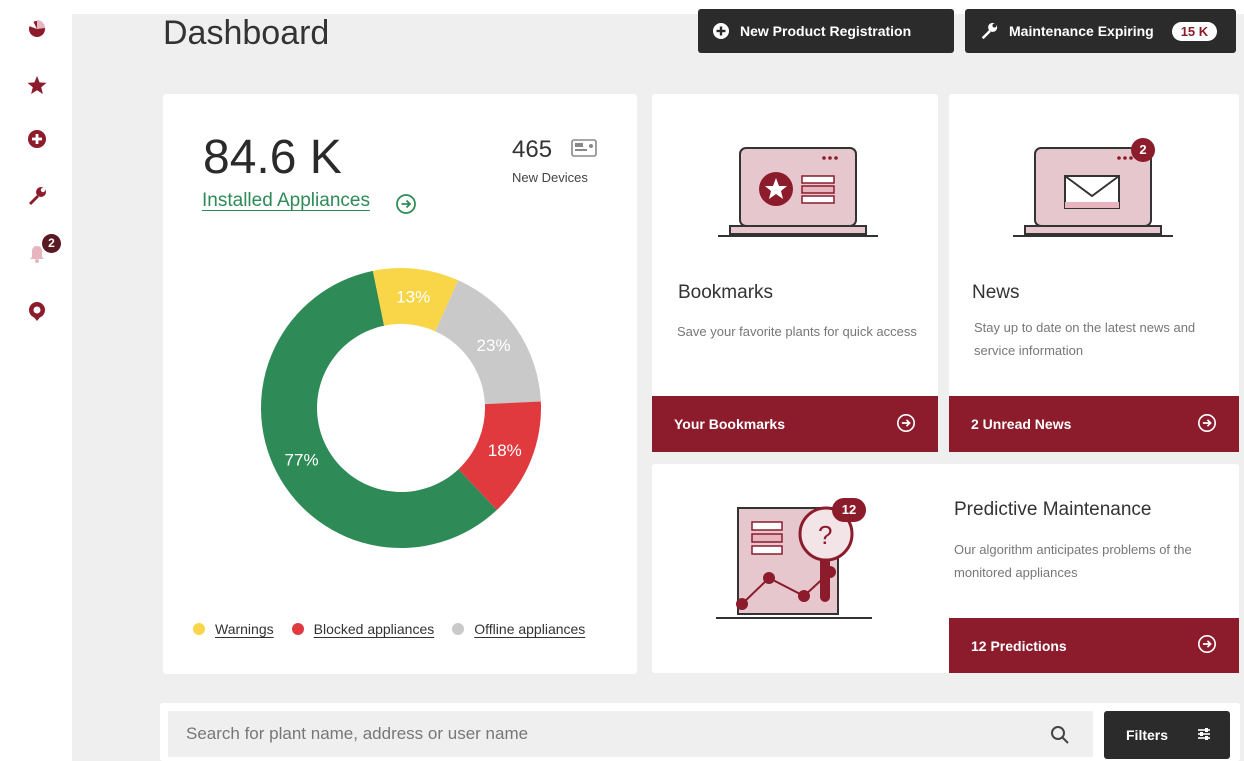 The image size is (1244, 761). Describe the element at coordinates (37, 28) in the screenshot. I see `pie-chart-icon` at that location.